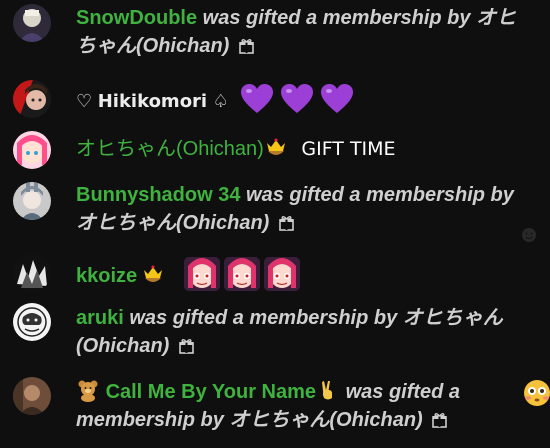  What do you see at coordinates (150, 420) in the screenshot?
I see `gift-message-continued: membership by` at bounding box center [150, 420].